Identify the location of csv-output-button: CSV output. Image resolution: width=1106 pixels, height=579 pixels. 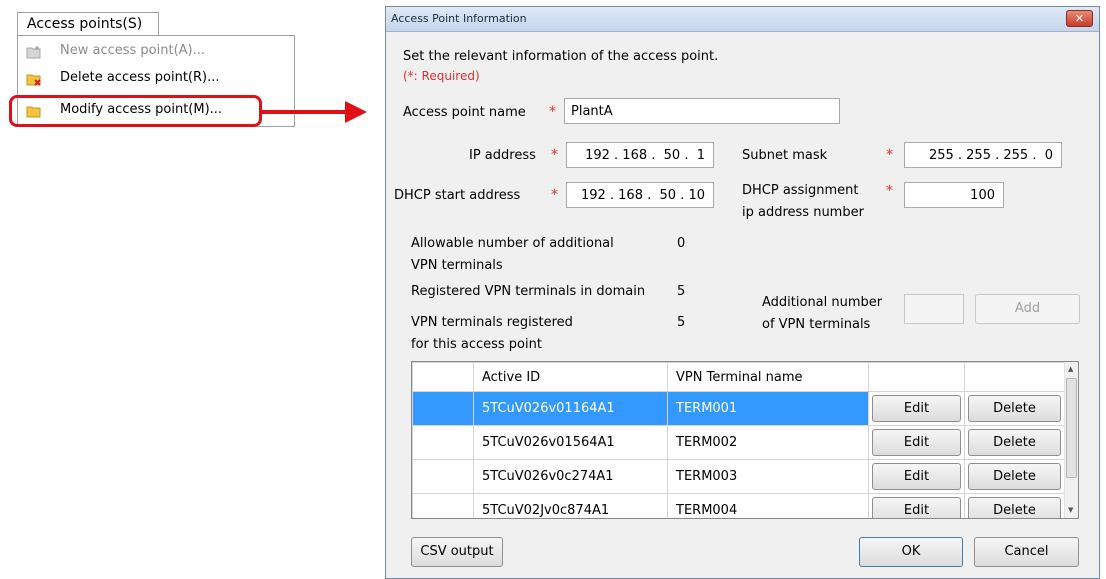
(457, 552).